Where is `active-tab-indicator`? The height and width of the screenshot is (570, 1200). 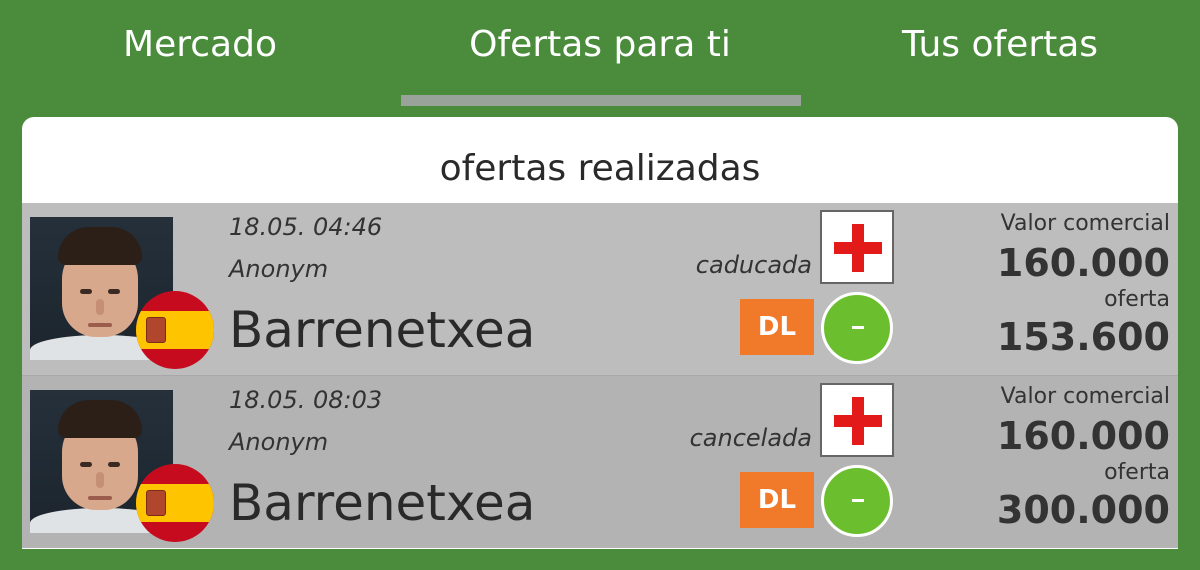 active-tab-indicator is located at coordinates (601, 100).